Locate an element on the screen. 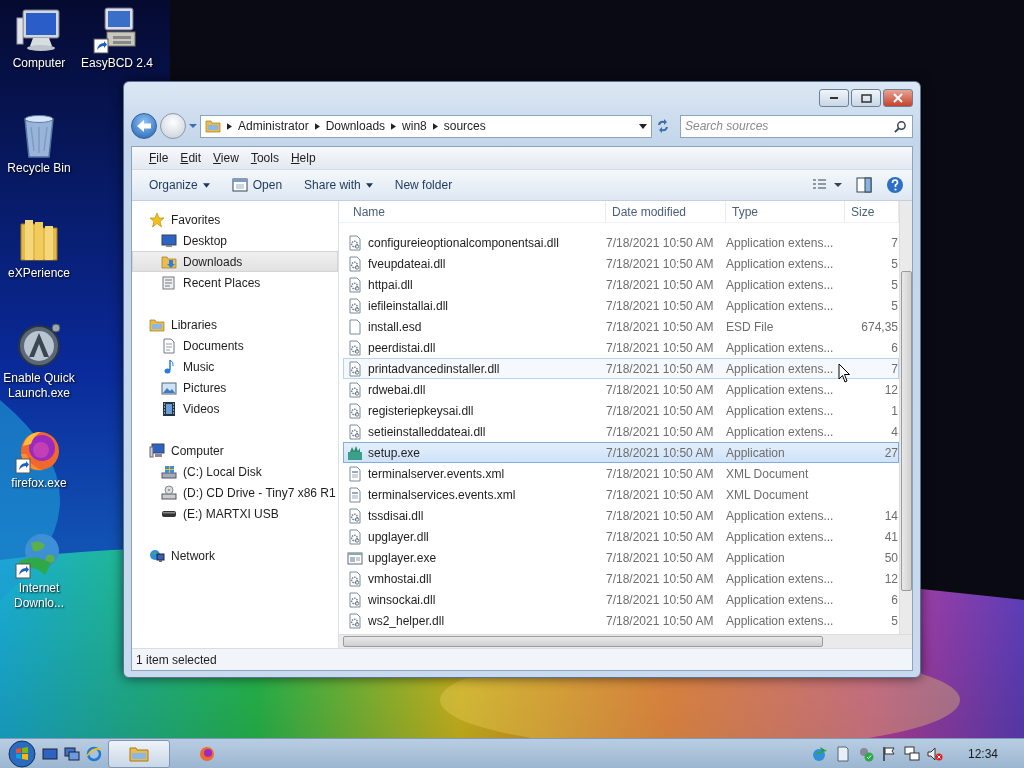  nav-item: Music is located at coordinates (235, 366).